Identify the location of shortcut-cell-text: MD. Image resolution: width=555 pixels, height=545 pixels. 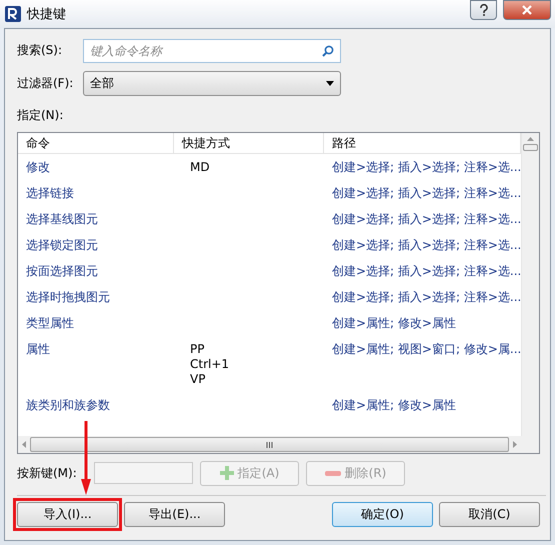
(200, 167).